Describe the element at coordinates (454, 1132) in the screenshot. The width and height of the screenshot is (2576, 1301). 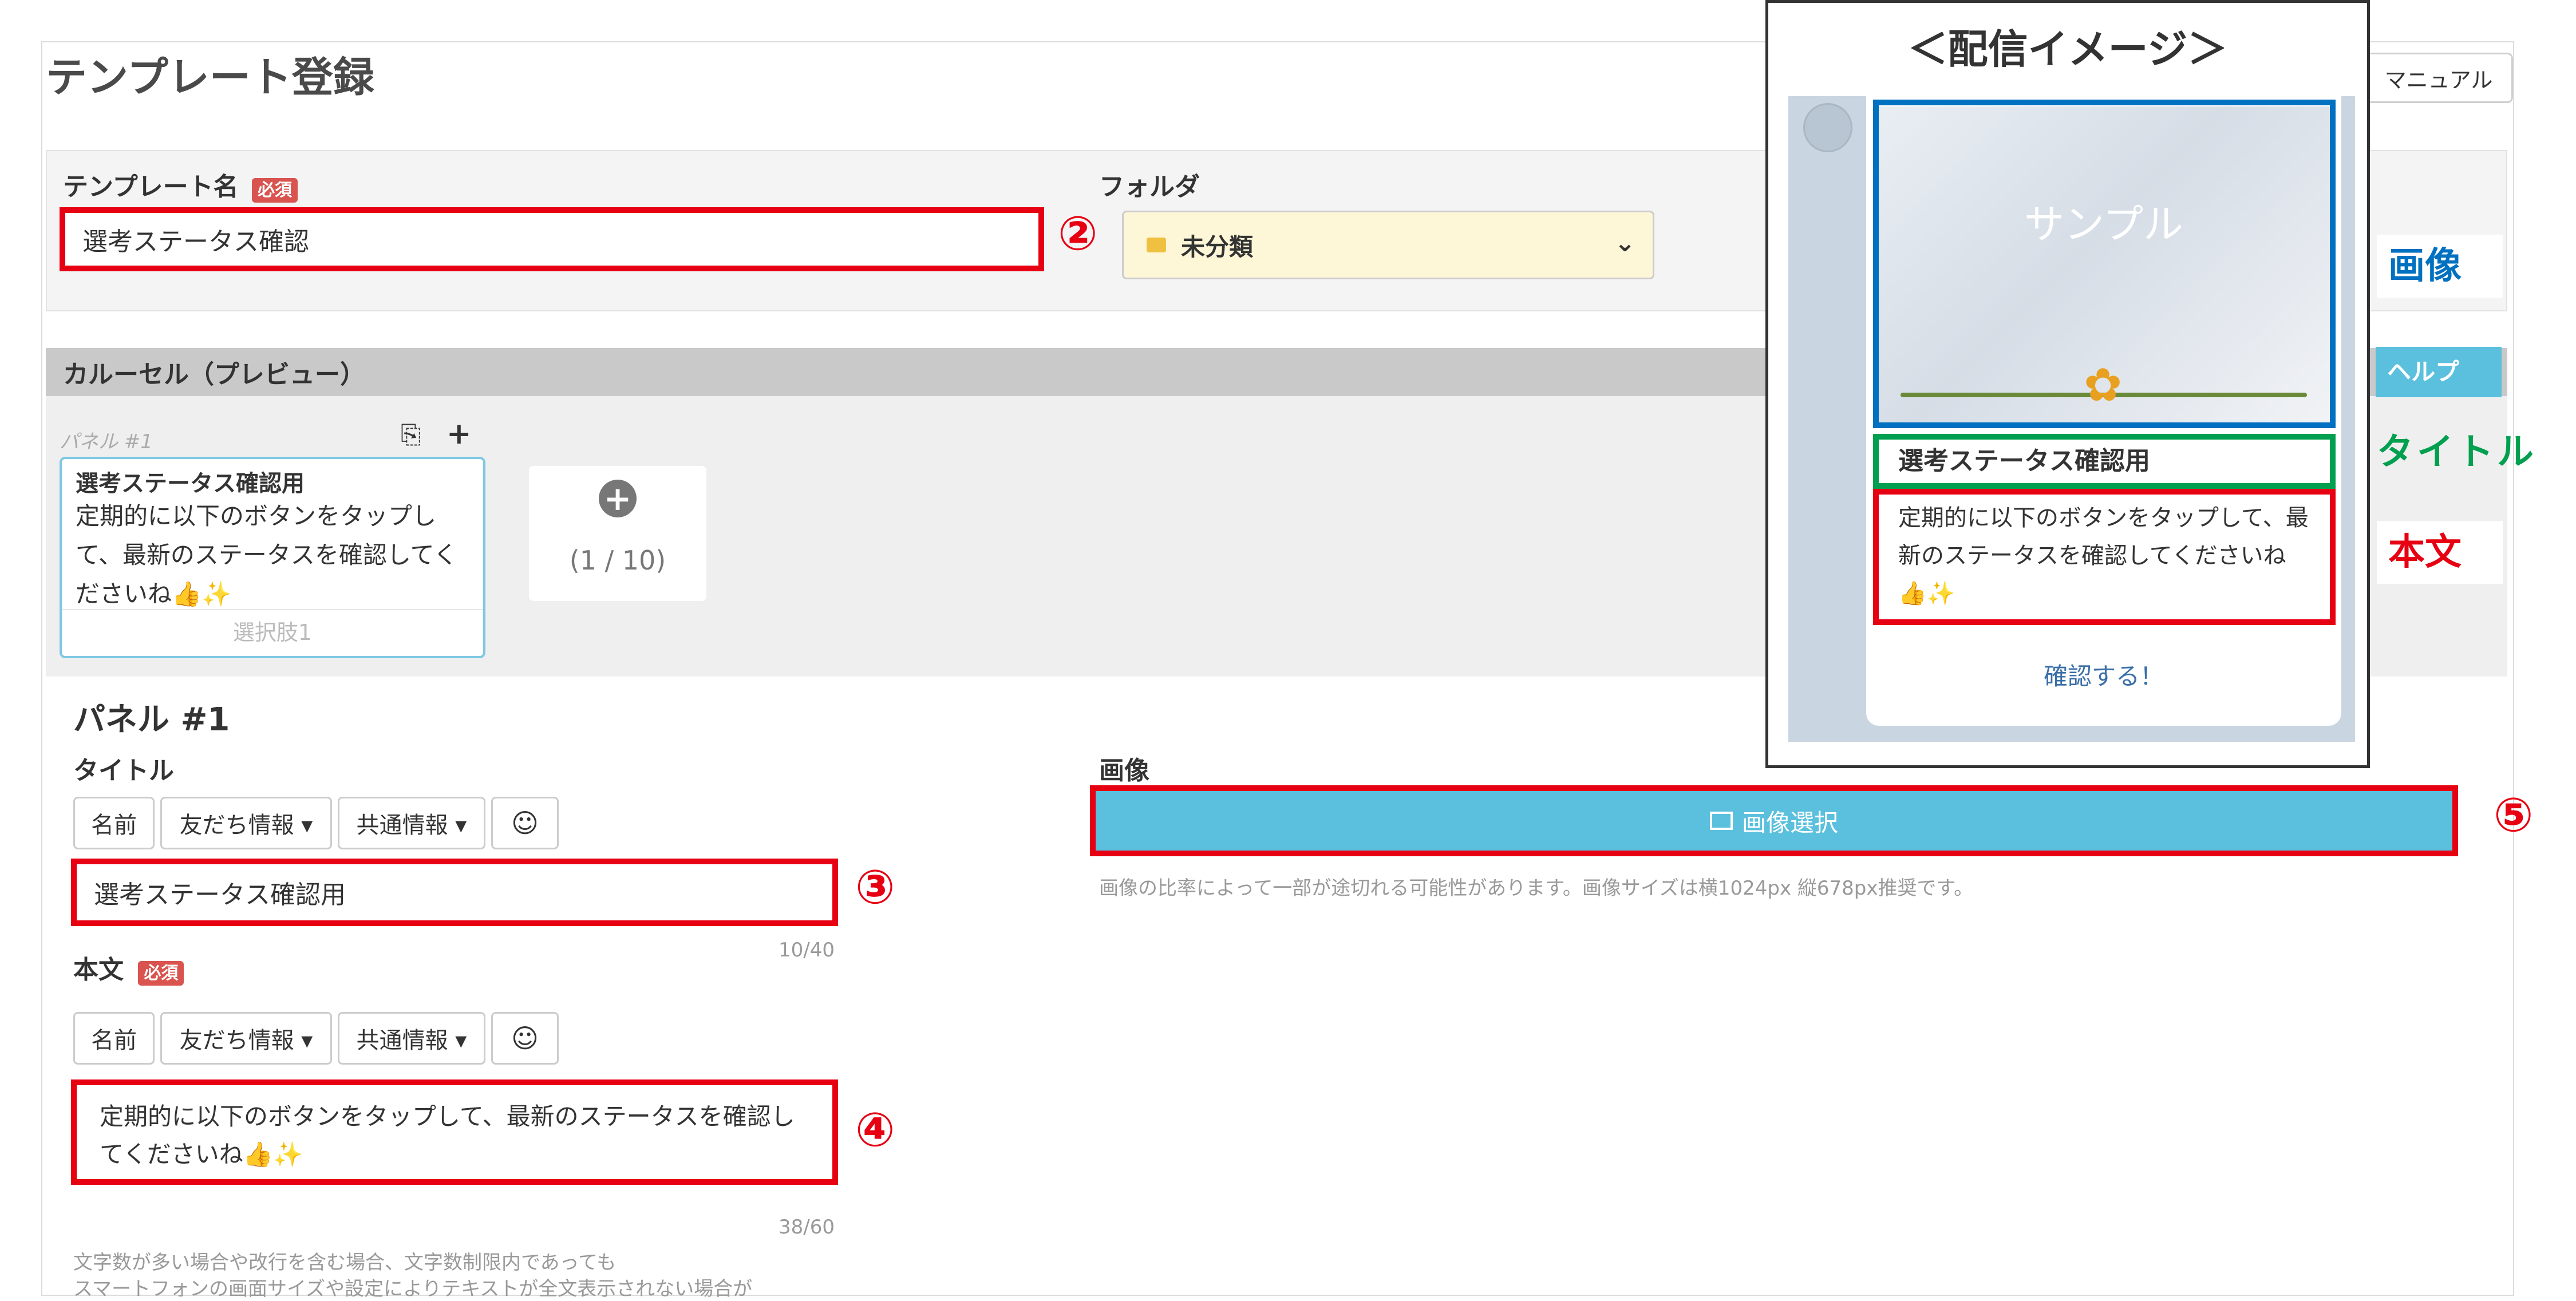
I see `body-textarea: 定期的に以下のボタンをタップして、最新のステータスを確認してくださいね👍✨` at that location.